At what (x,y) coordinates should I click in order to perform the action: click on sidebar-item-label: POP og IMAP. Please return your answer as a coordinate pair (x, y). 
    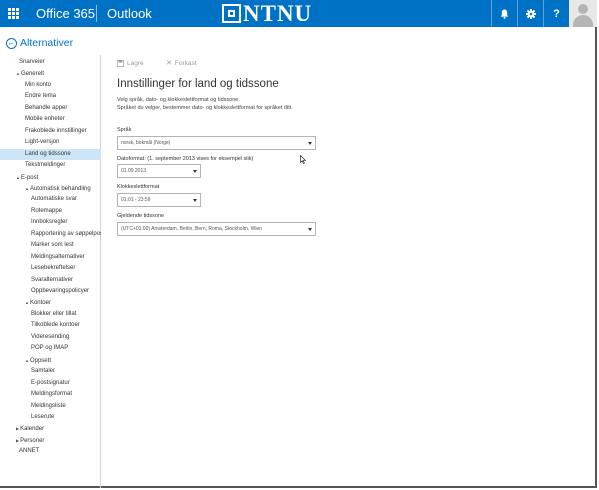
    Looking at the image, I should click on (50, 348).